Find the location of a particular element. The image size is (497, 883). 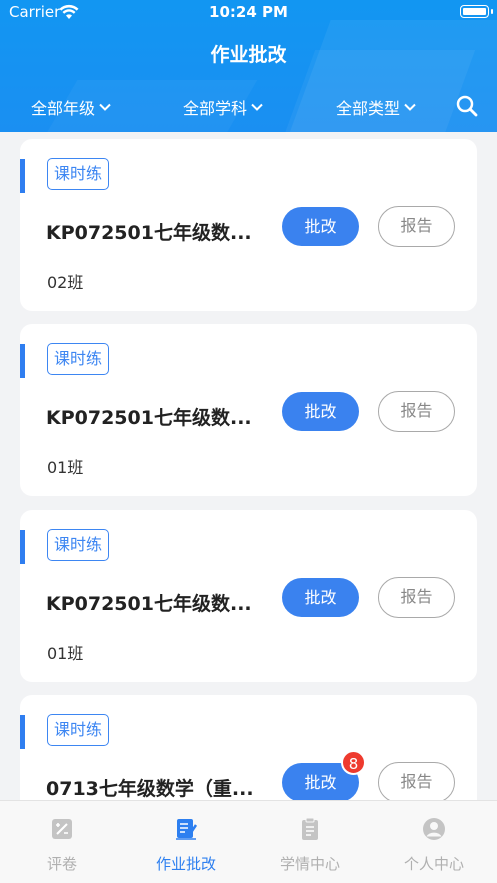

tab-profile: 个人中心 is located at coordinates (434, 842).